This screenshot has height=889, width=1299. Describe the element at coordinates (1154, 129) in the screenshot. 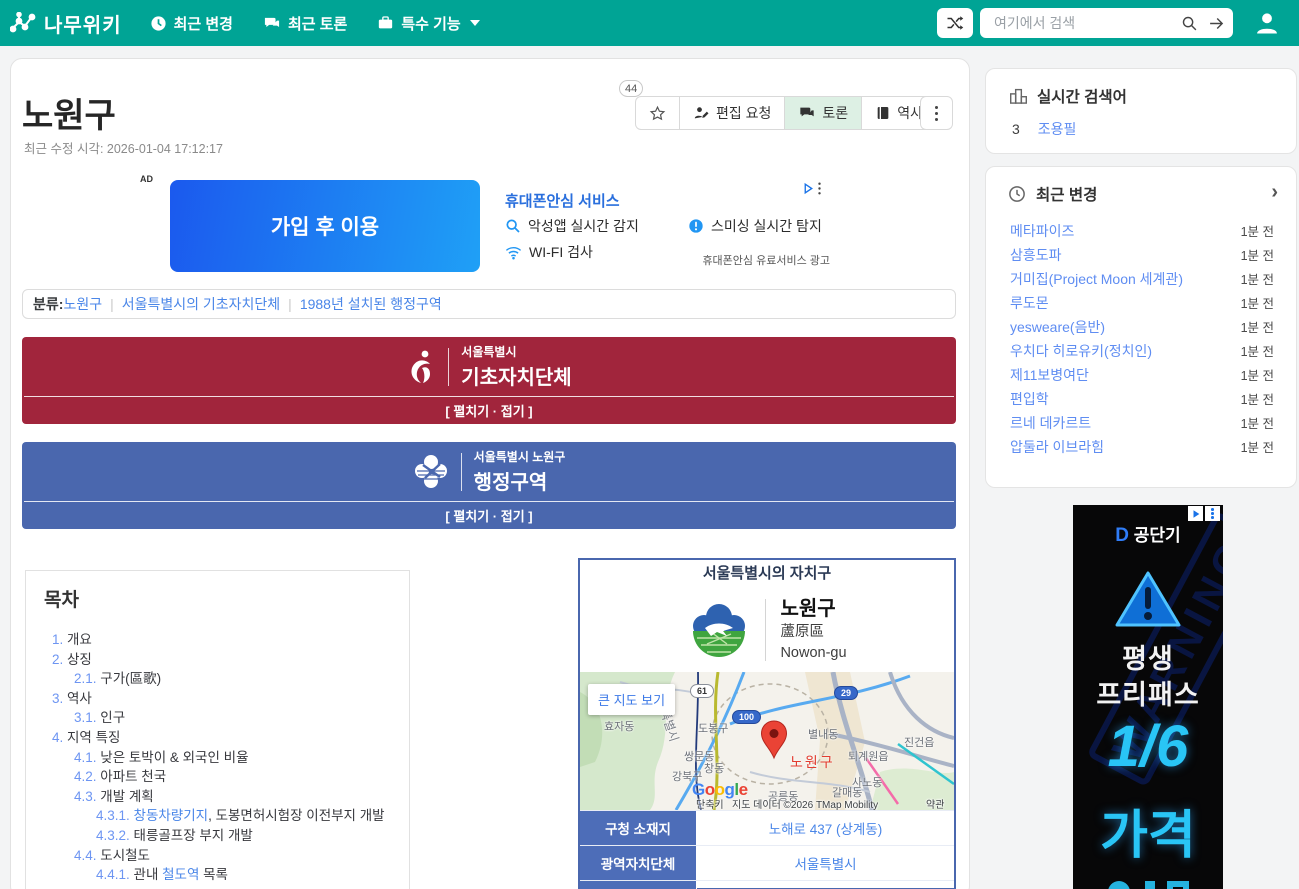

I see `trending-item: 3 조용필` at that location.